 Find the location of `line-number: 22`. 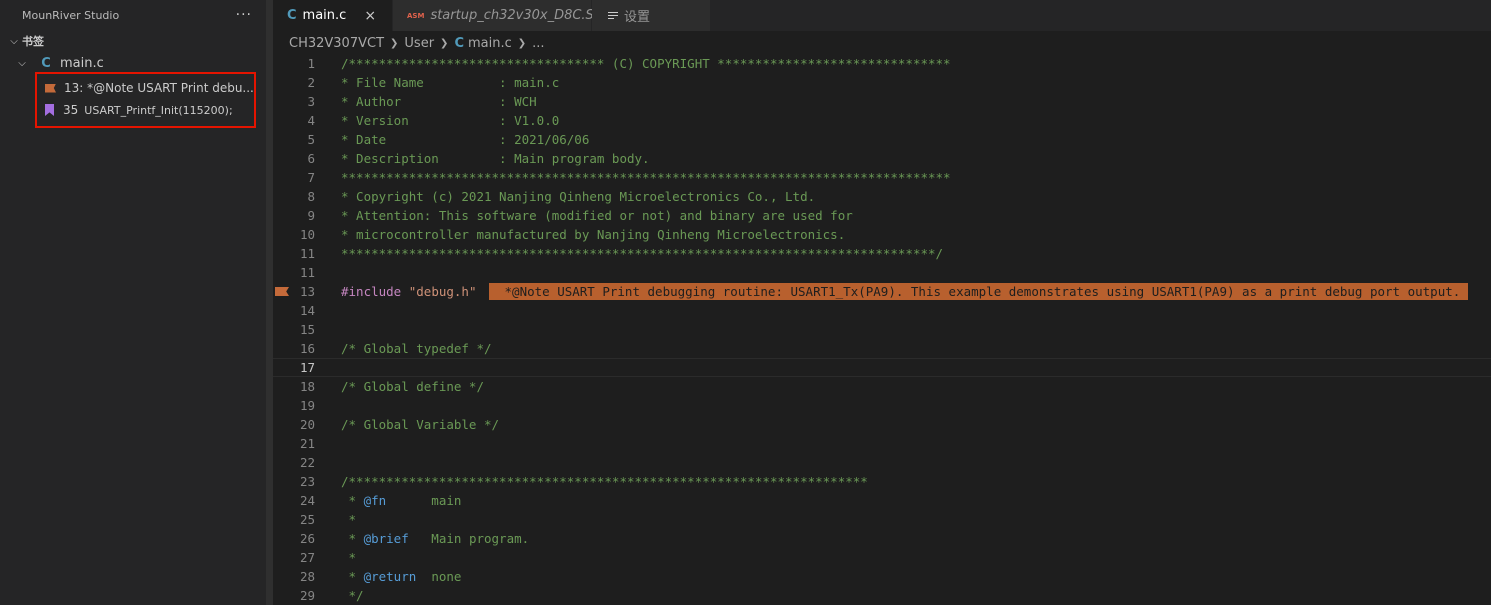

line-number: 22 is located at coordinates (307, 462).